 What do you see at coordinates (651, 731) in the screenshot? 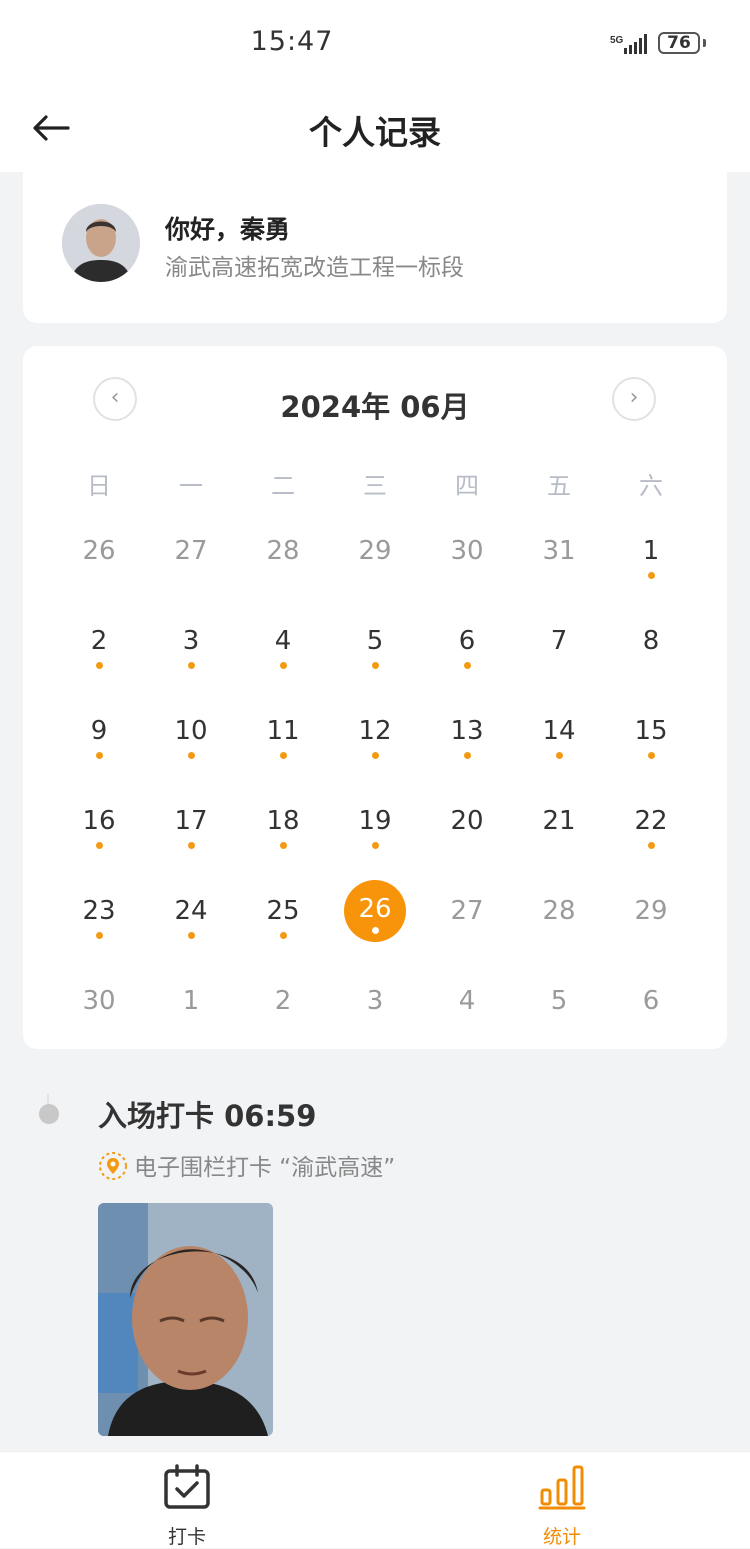
I see `calendar-day: 15` at bounding box center [651, 731].